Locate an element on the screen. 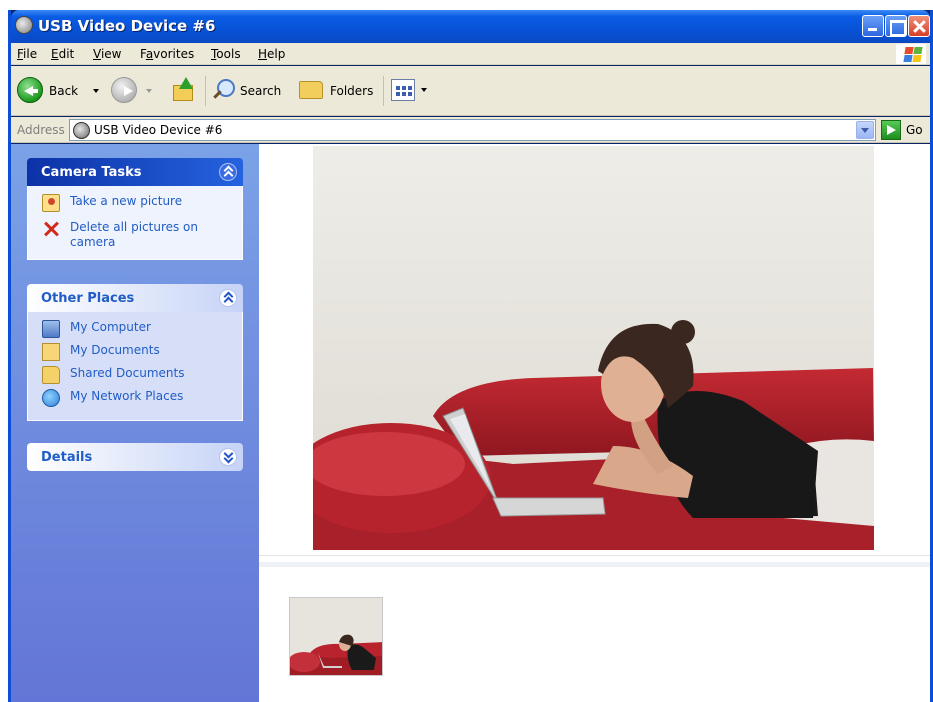 The image size is (933, 702). search-icon is located at coordinates (224, 89).